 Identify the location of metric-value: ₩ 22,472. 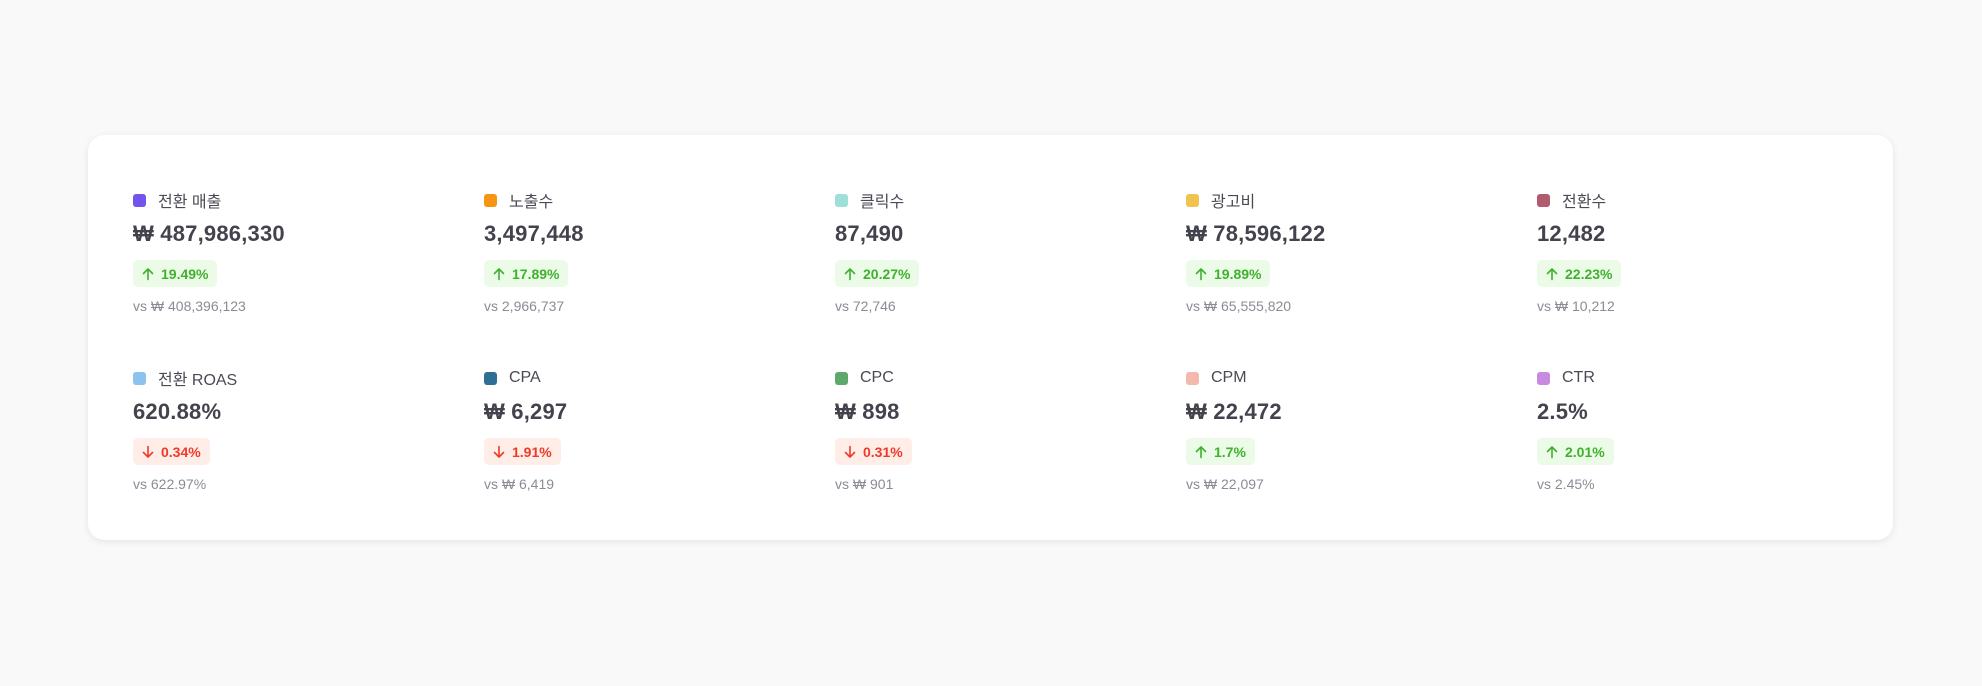
(1234, 411).